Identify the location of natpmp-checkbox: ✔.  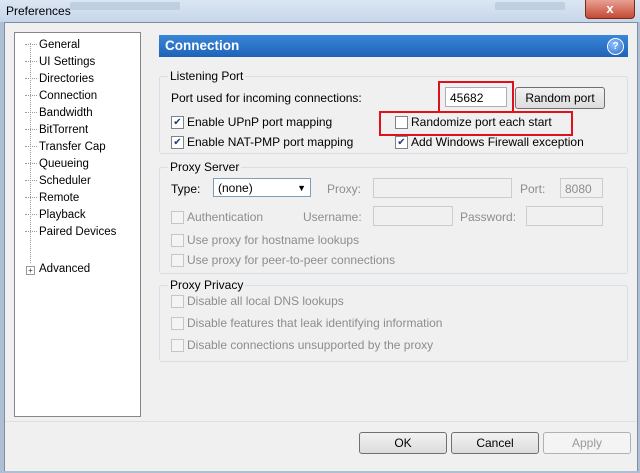
(177, 142).